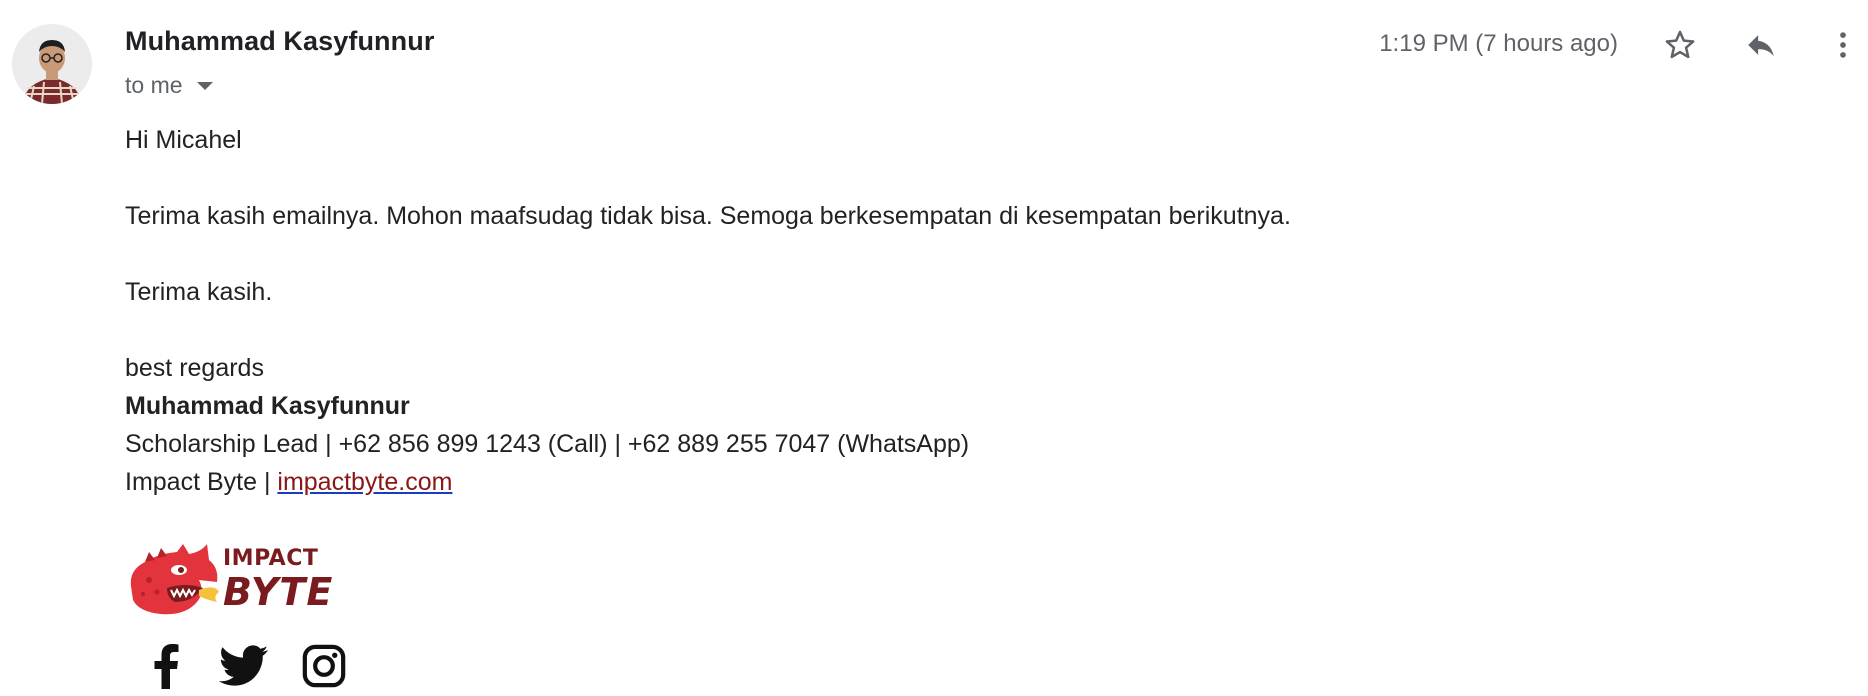  I want to click on recipient-details-toggle: to me, so click(169, 85).